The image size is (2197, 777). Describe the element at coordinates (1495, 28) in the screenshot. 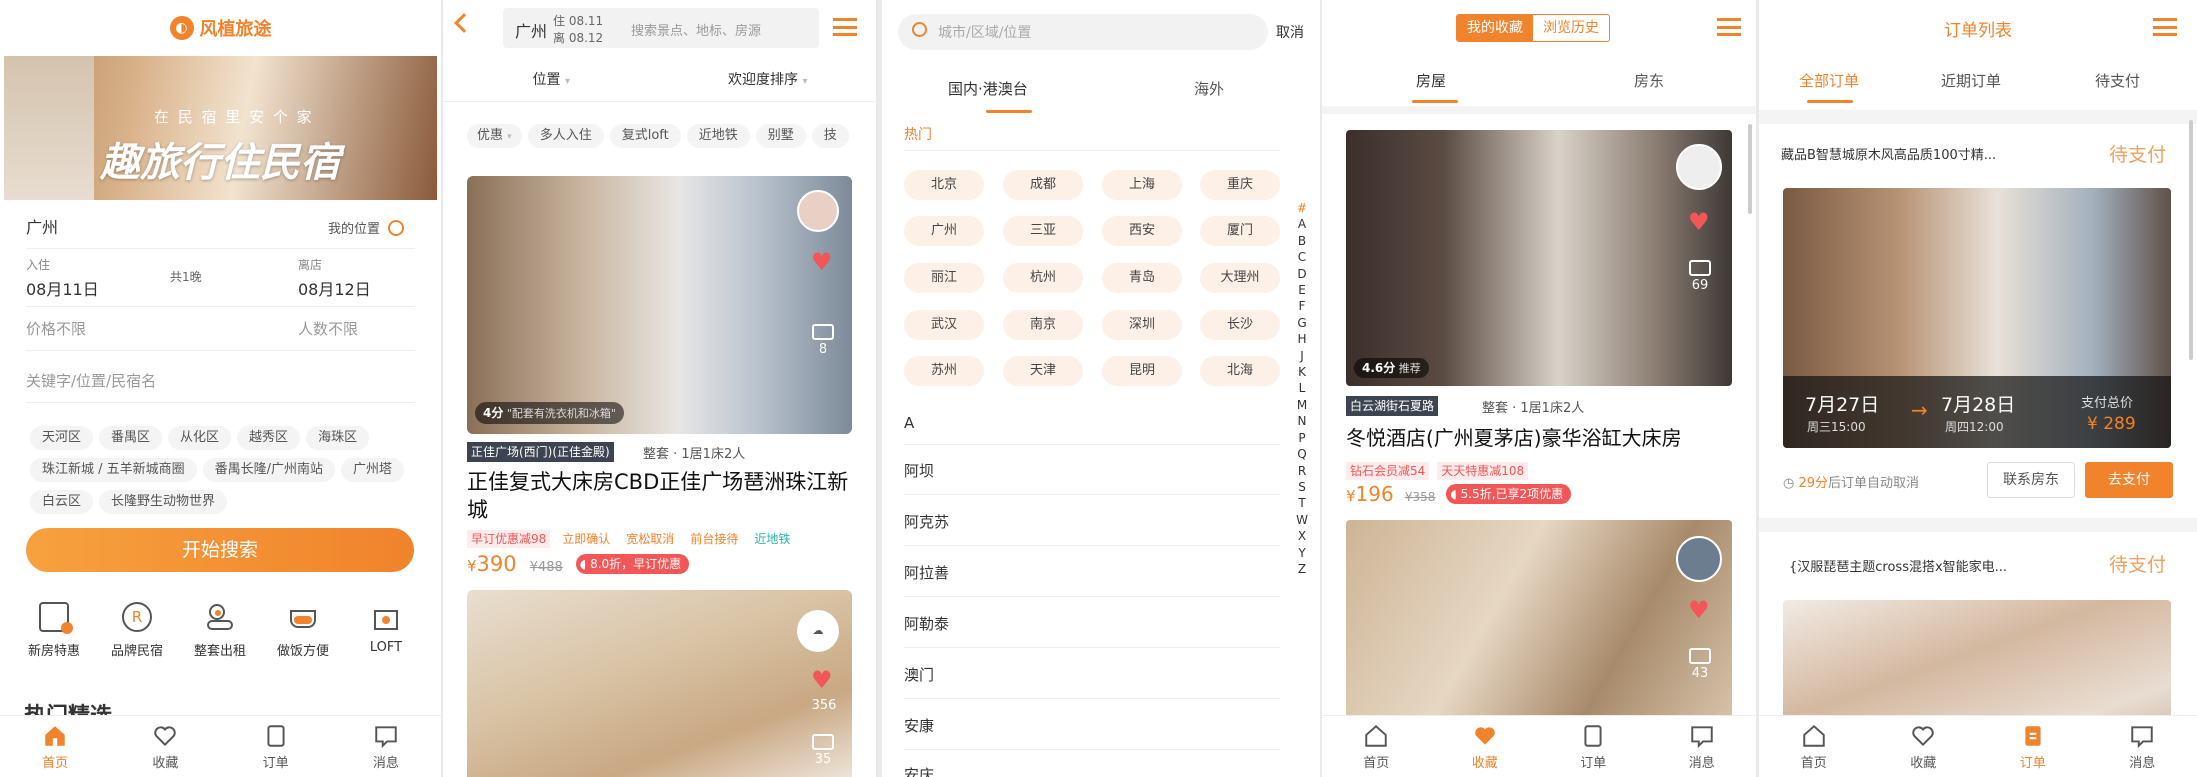

I see `segment-favorites: 我的收藏` at that location.